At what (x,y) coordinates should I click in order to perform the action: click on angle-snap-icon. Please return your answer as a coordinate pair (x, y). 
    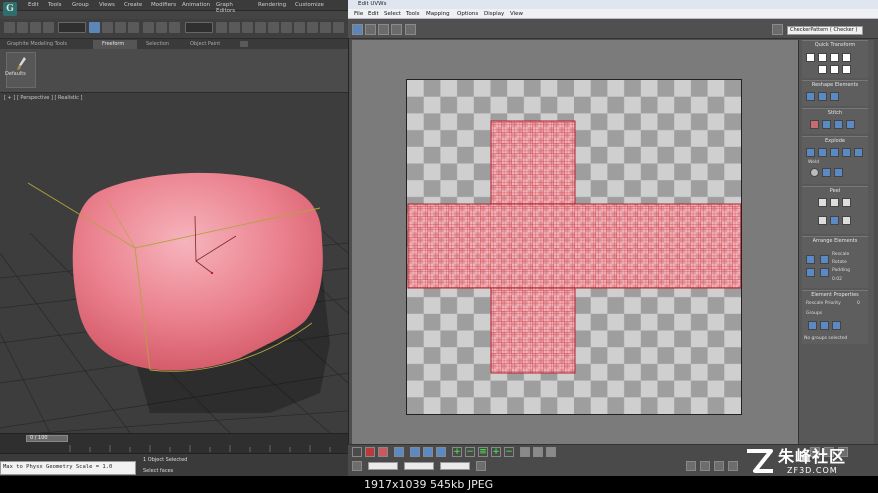
    Looking at the image, I should click on (273, 27).